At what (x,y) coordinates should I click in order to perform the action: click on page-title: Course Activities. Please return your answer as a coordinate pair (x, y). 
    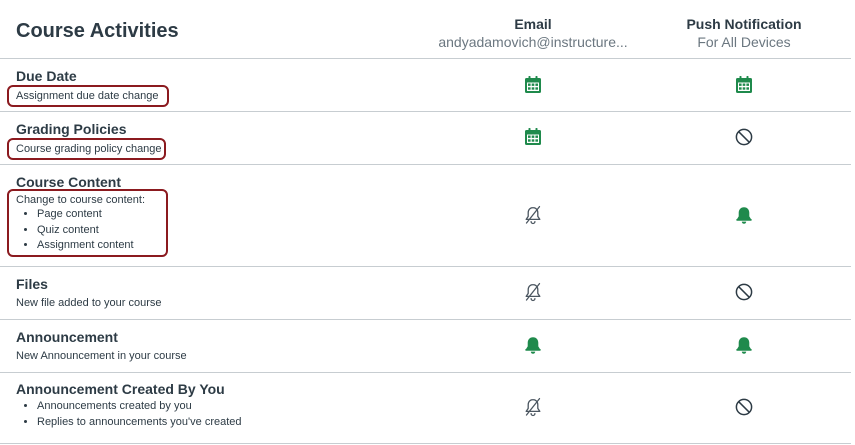
    Looking at the image, I should click on (97, 31).